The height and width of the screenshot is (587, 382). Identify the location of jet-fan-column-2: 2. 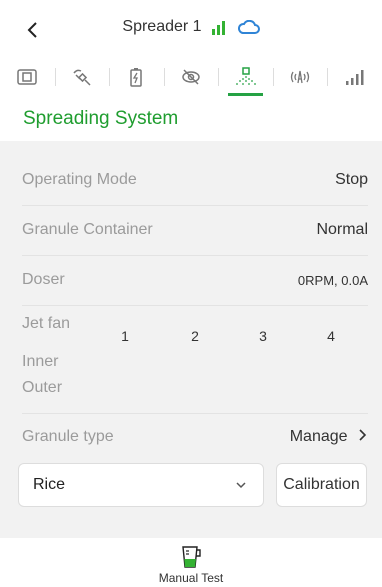
(195, 336).